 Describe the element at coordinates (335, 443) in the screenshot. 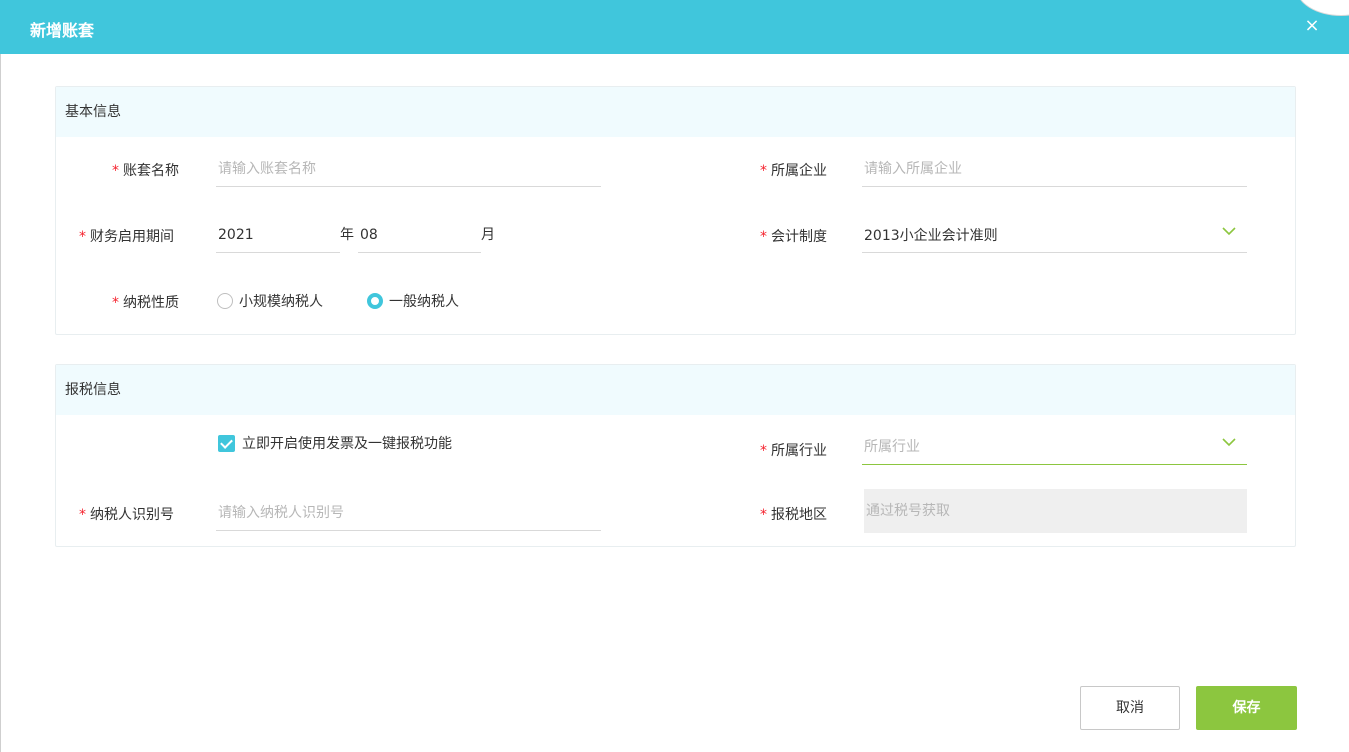

I see `enable-invoice-checkbox: 立即开启使用发票及一键报税功能` at that location.